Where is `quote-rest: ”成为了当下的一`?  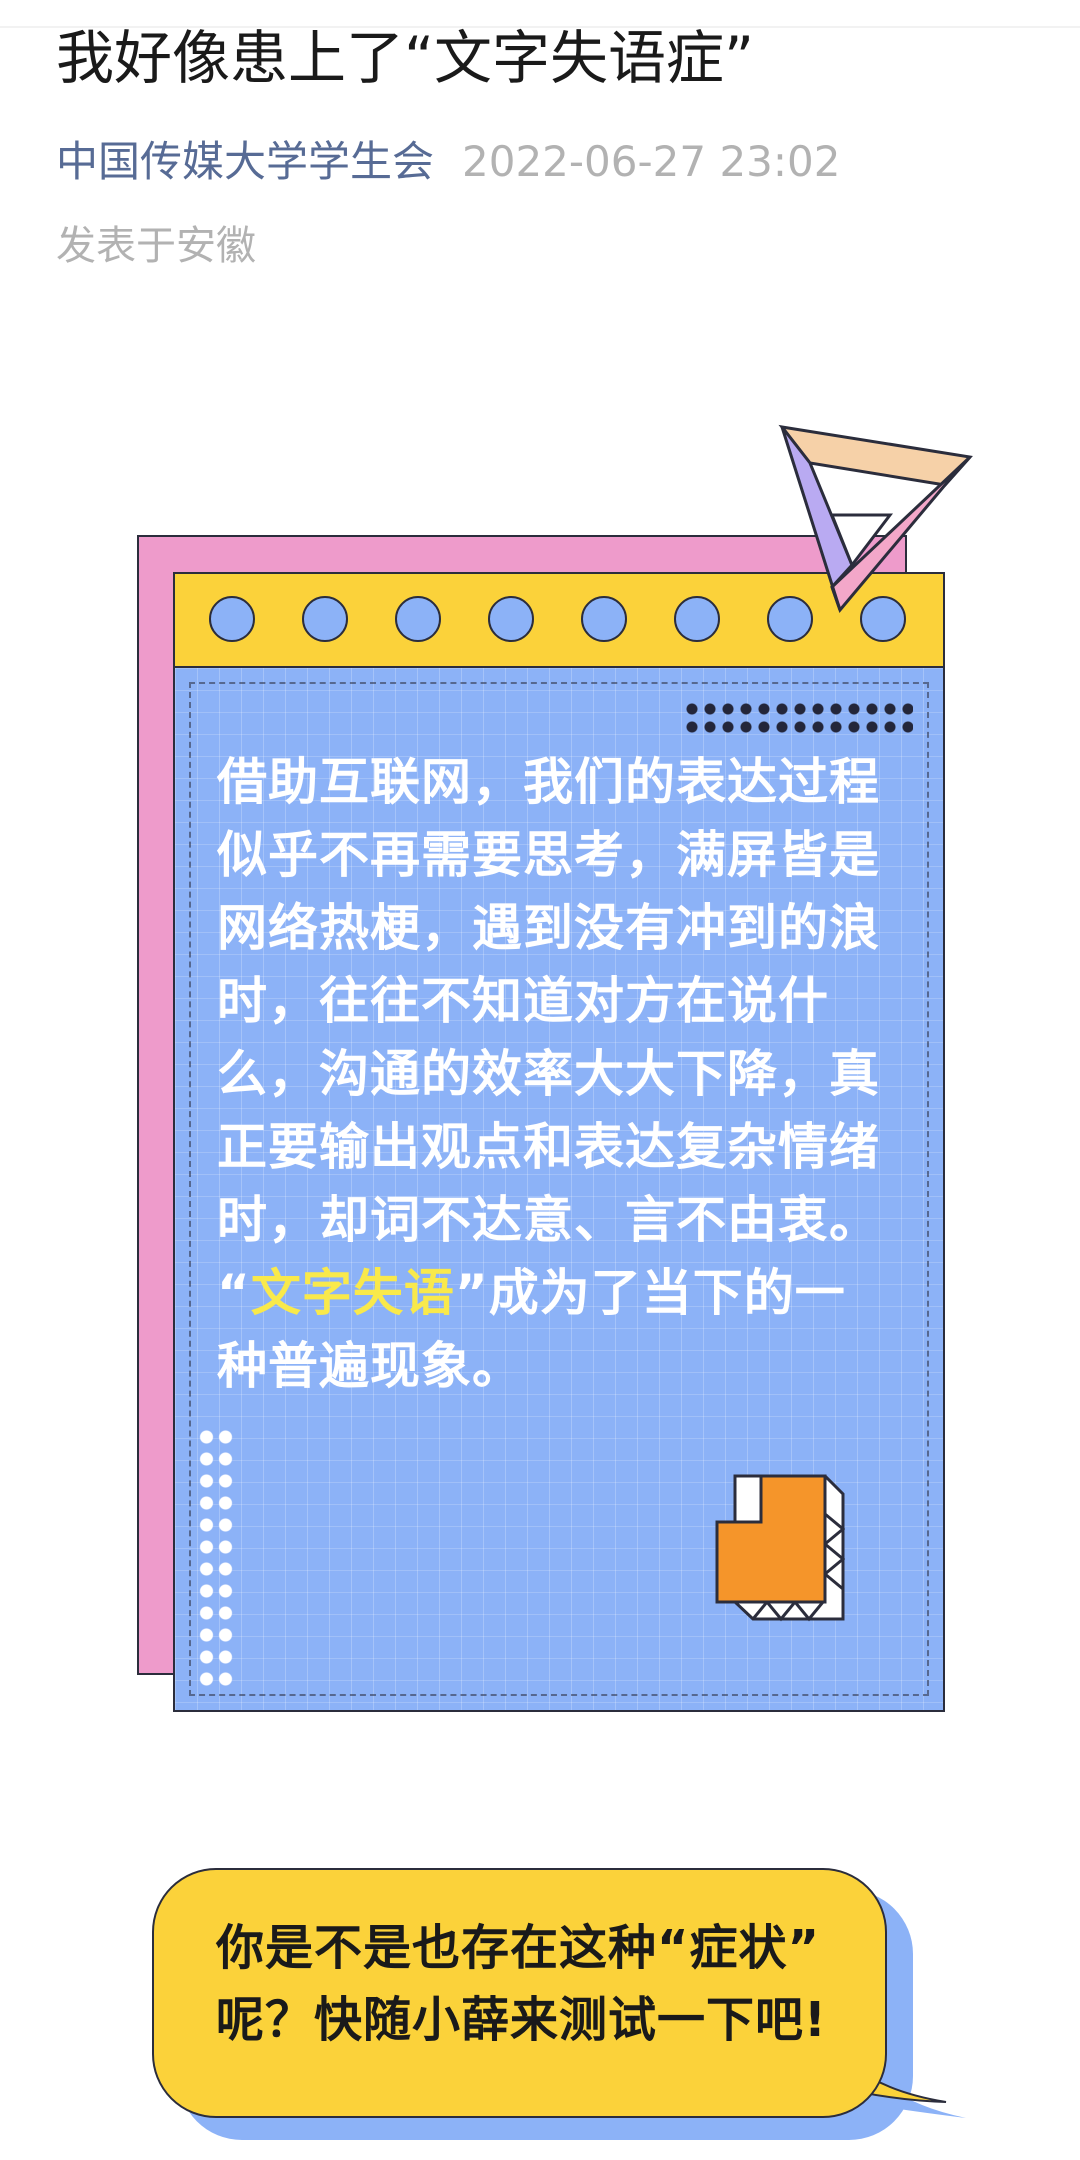 quote-rest: ”成为了当下的一 is located at coordinates (650, 1293).